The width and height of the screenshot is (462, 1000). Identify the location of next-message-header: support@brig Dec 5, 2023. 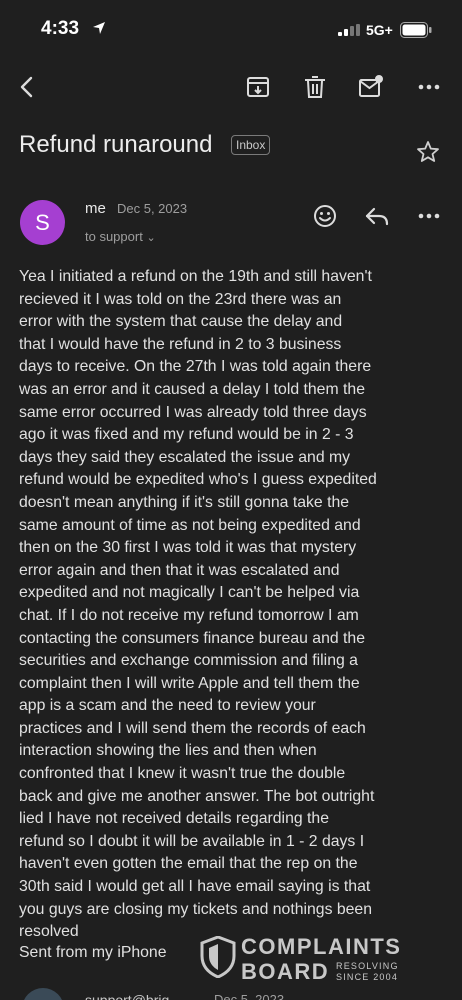
(231, 994).